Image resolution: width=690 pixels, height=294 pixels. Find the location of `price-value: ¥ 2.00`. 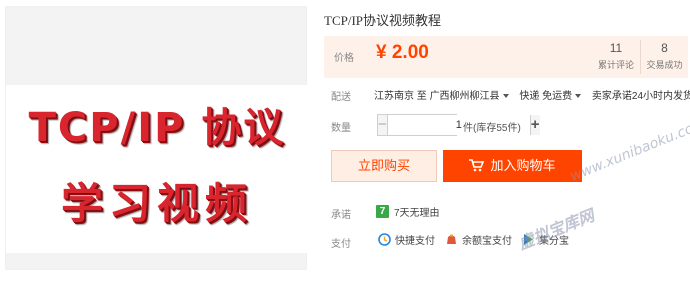

price-value: ¥ 2.00 is located at coordinates (402, 52).